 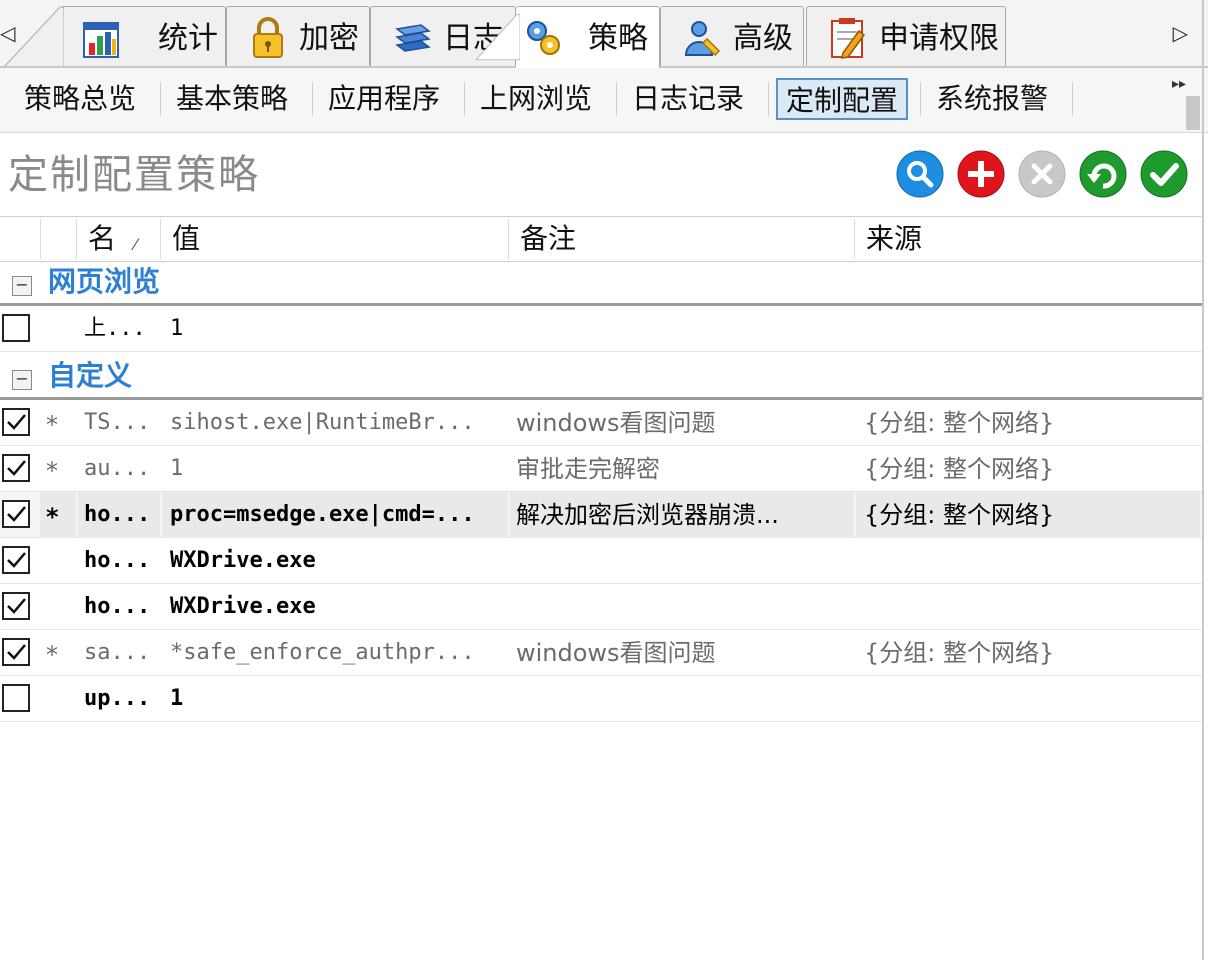 What do you see at coordinates (413, 38) in the screenshot?
I see `log-books-icon` at bounding box center [413, 38].